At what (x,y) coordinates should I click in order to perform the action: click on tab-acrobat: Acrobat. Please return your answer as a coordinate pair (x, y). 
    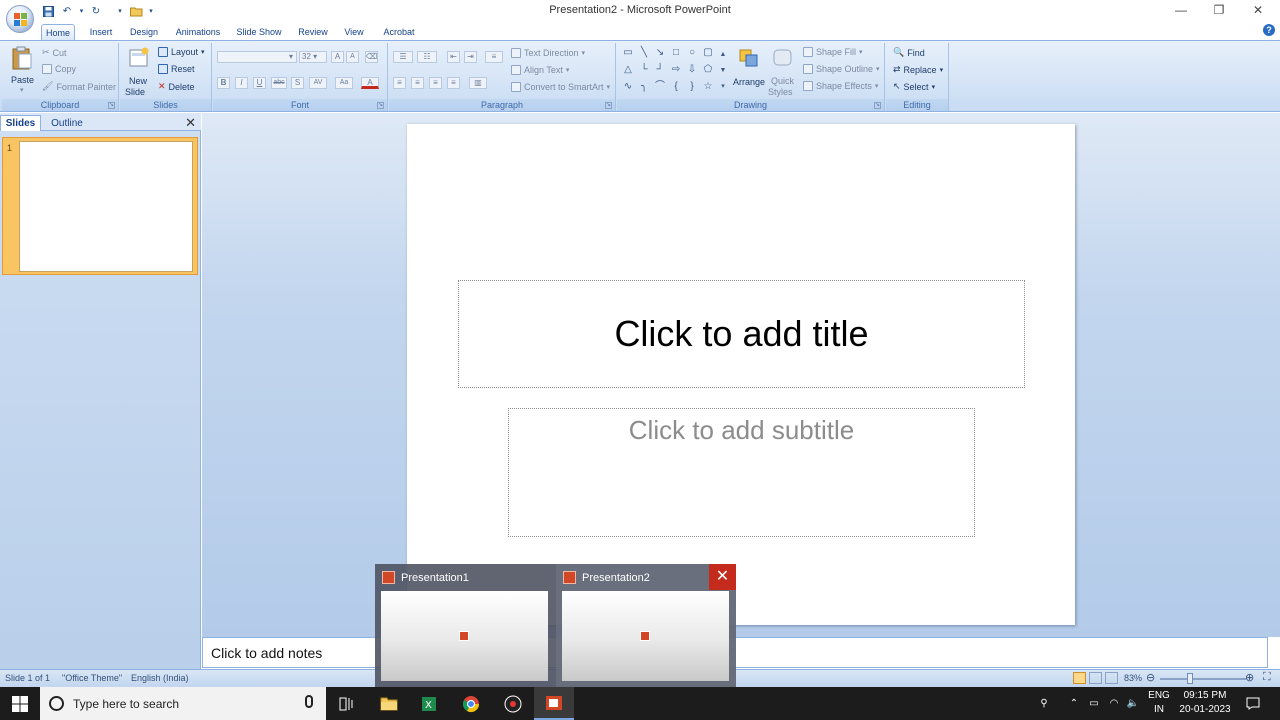
    Looking at the image, I should click on (399, 32).